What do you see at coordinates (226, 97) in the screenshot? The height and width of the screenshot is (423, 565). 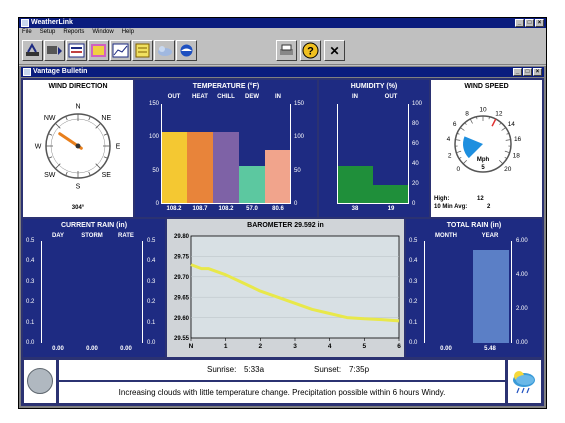 I see `temperature-column-label: CHILL` at bounding box center [226, 97].